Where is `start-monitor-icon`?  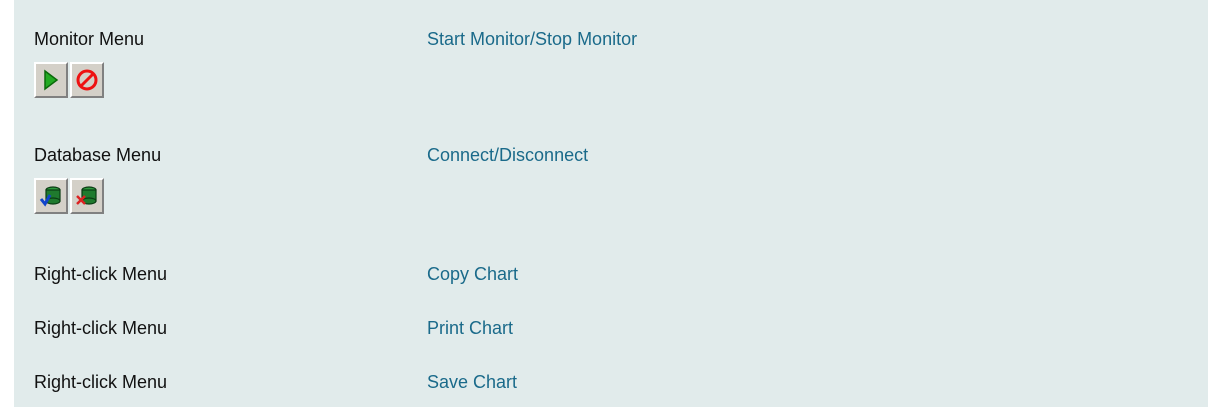
start-monitor-icon is located at coordinates (51, 80).